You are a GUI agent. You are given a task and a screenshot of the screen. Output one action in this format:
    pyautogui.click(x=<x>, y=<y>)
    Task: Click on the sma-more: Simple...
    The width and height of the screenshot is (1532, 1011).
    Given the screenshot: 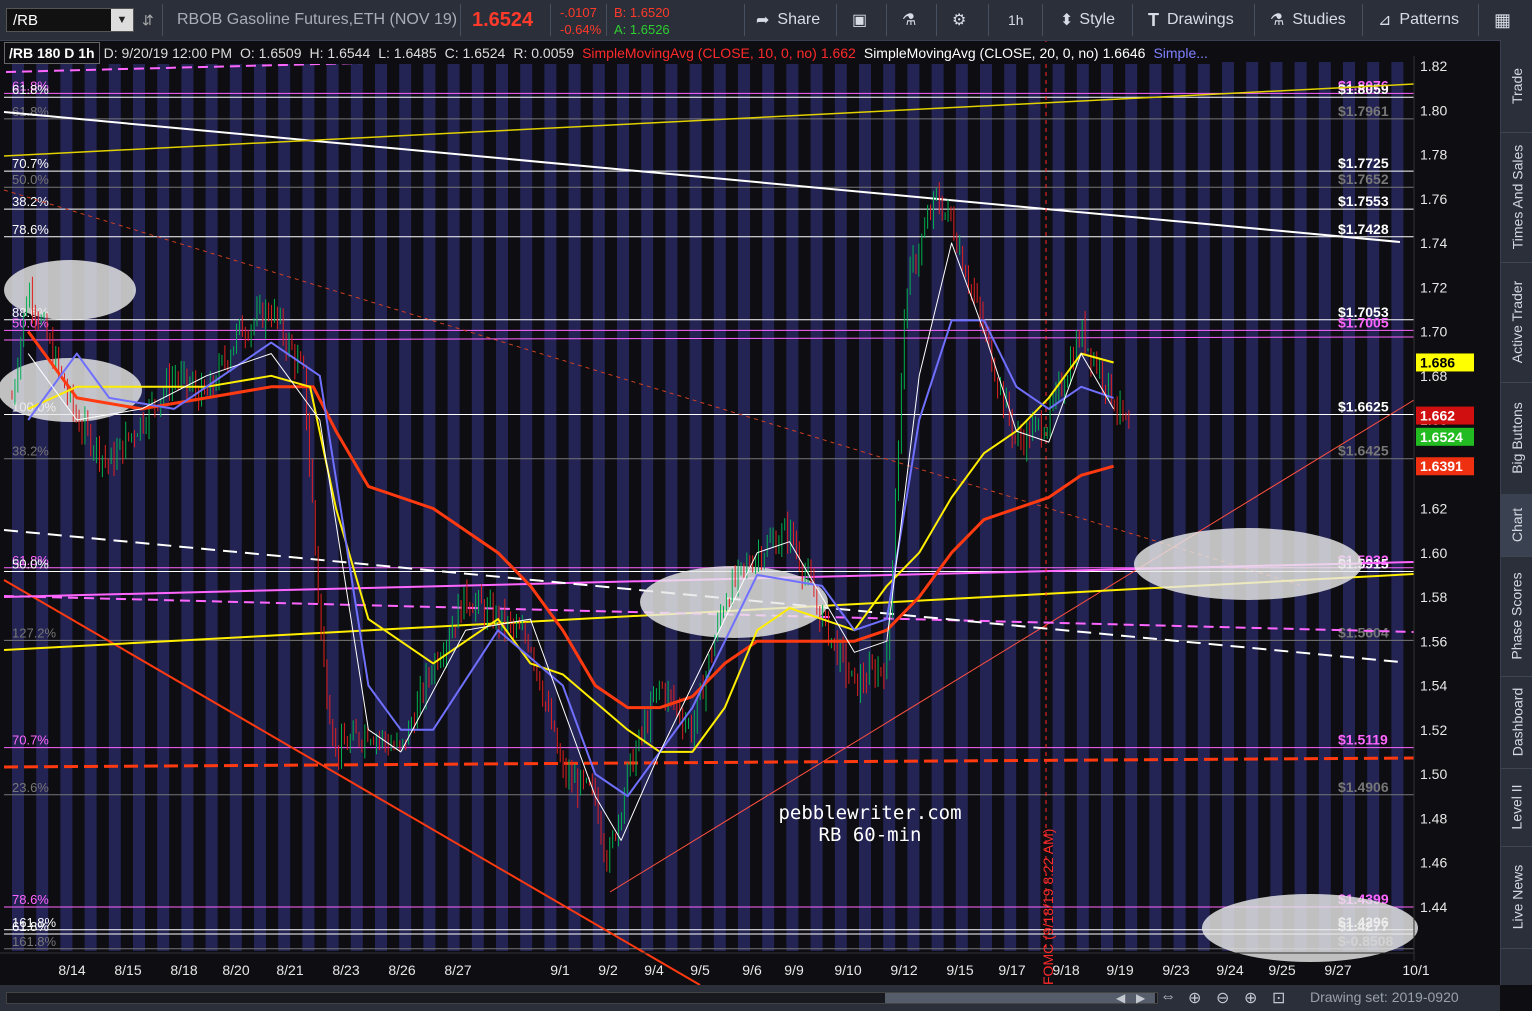 What is the action you would take?
    pyautogui.click(x=1180, y=53)
    